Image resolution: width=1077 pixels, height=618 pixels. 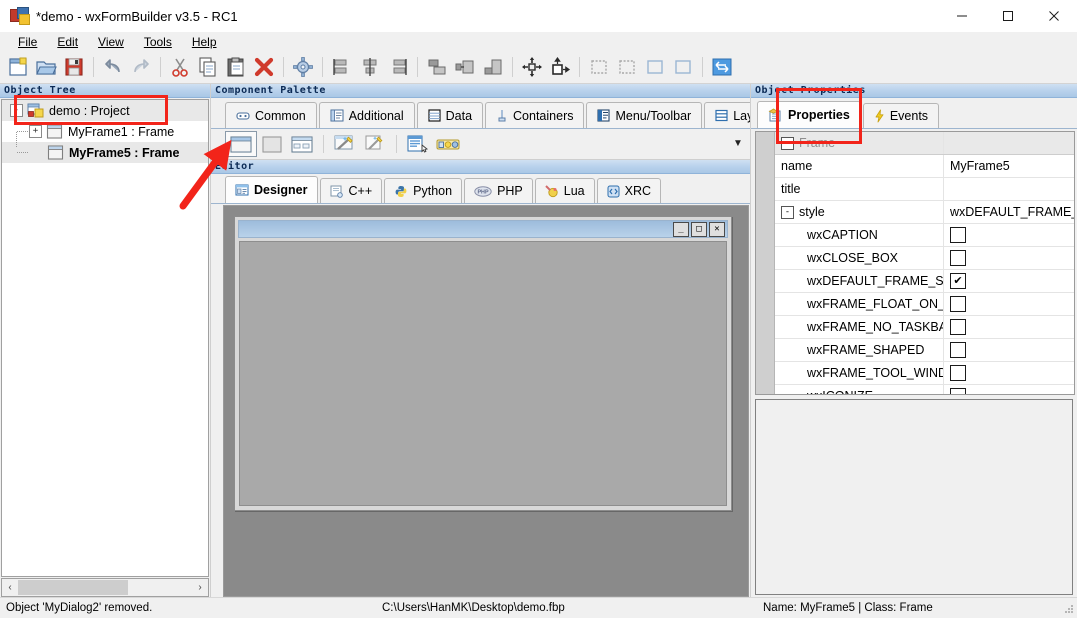 What do you see at coordinates (271, 189) in the screenshot?
I see `tab-designer: Designer` at bounding box center [271, 189].